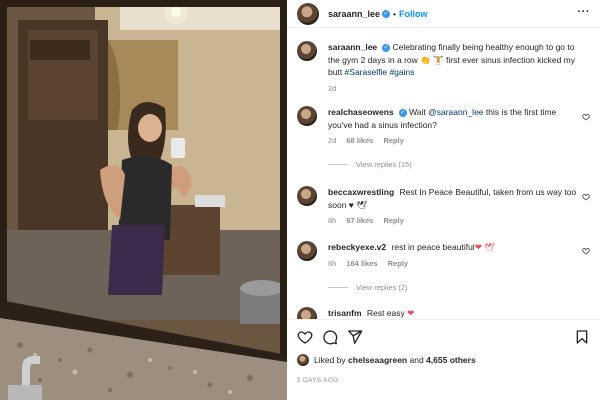 The image size is (600, 400). I want to click on comment-meta: 2d 68 likes Reply, so click(453, 141).